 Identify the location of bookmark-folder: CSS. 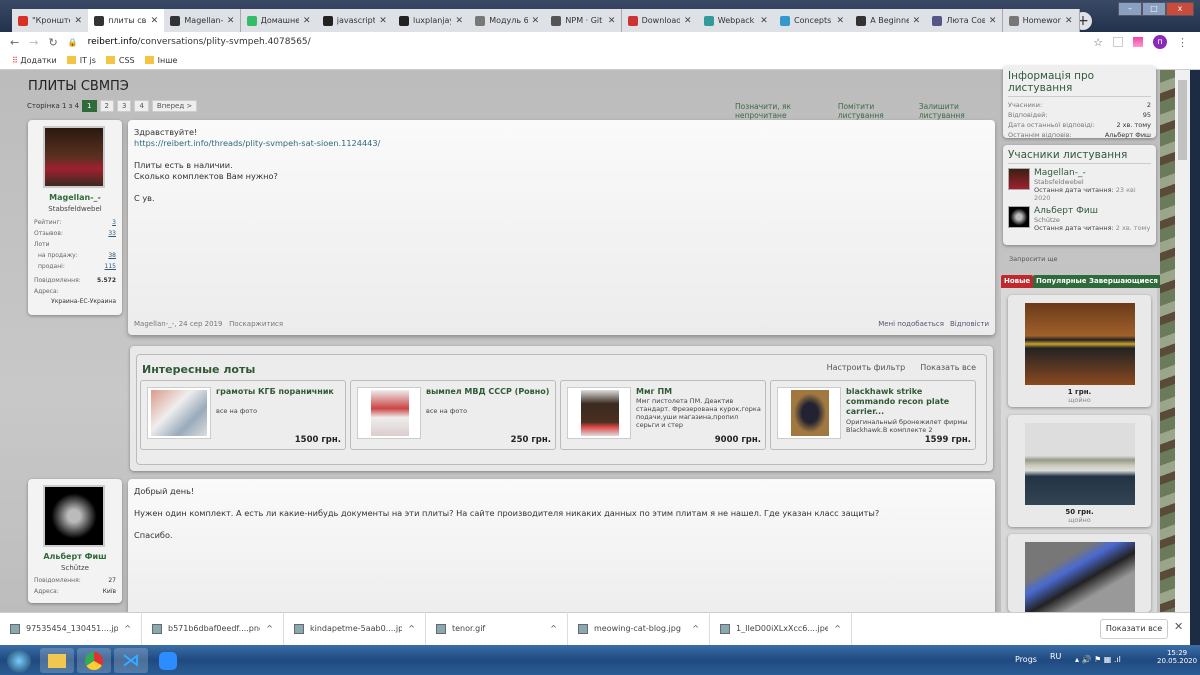
(120, 60).